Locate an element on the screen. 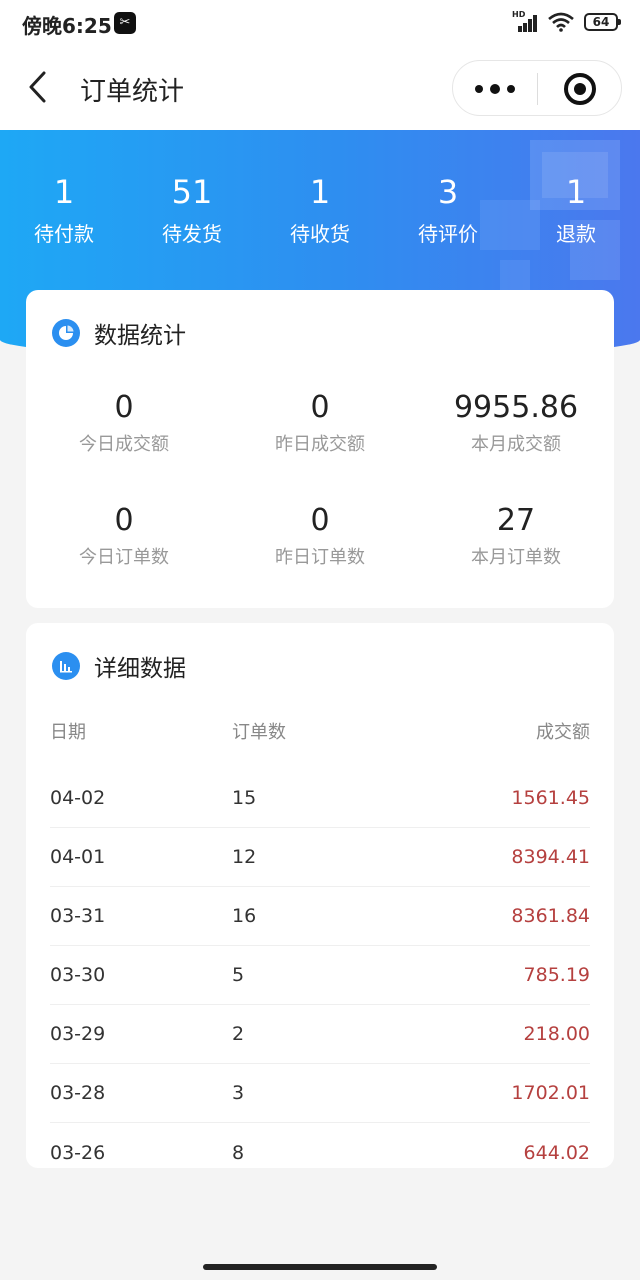 The image size is (640, 1280). status-label: 待评价 is located at coordinates (448, 234).